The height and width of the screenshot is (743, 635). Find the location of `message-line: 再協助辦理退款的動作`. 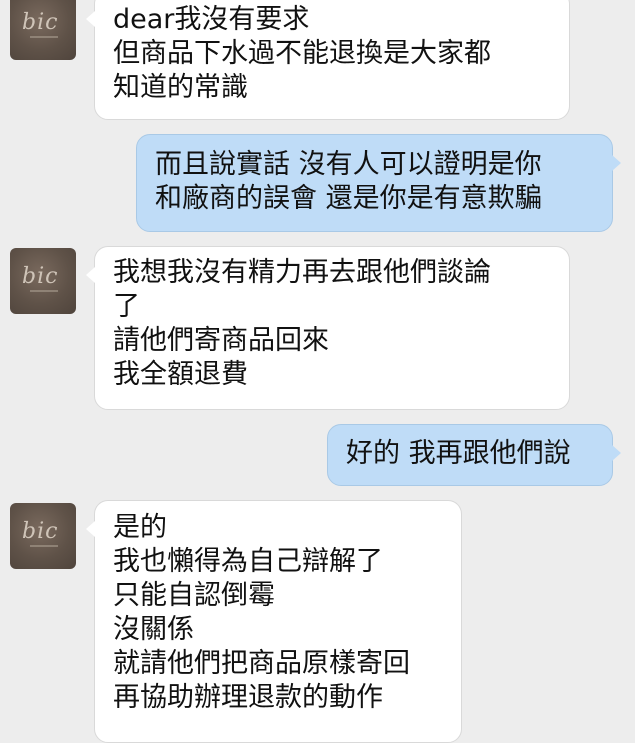

message-line: 再協助辦理退款的動作 is located at coordinates (248, 697).